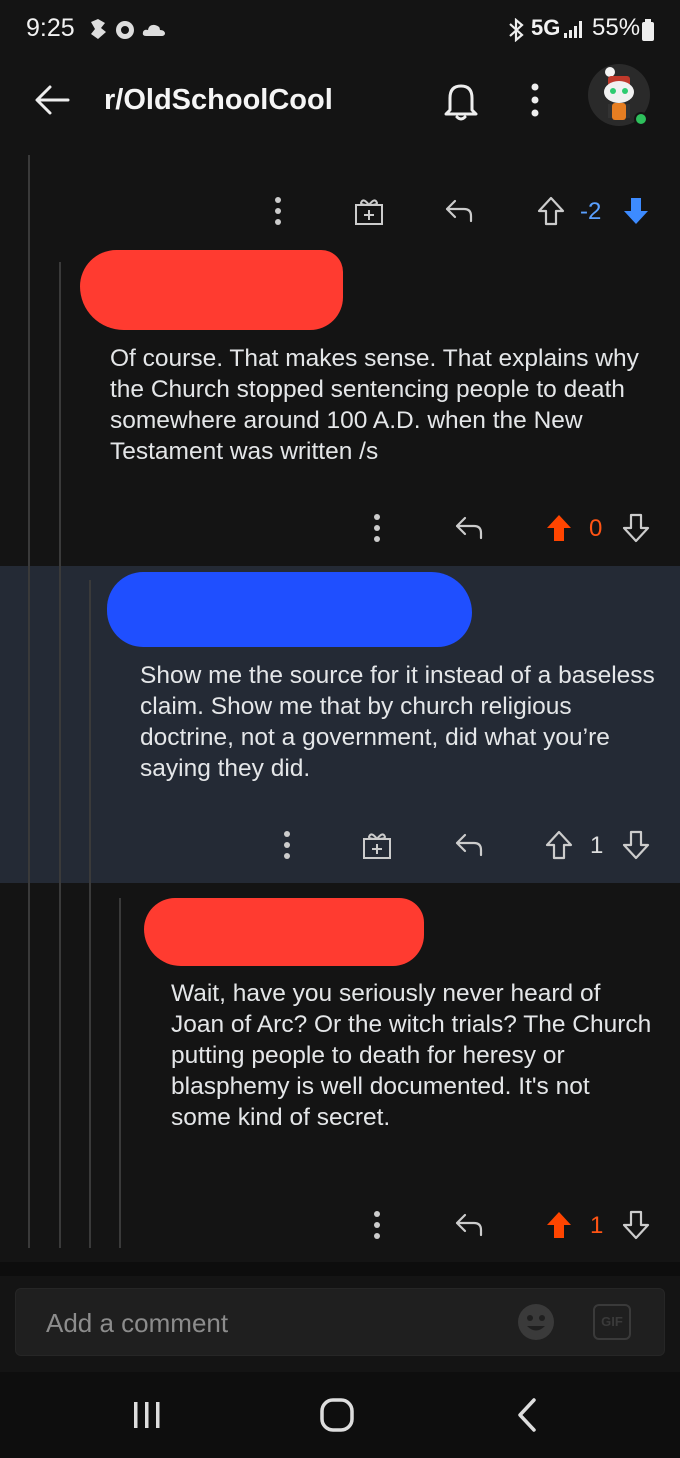 This screenshot has height=1458, width=680. Describe the element at coordinates (461, 101) in the screenshot. I see `bell-icon` at that location.